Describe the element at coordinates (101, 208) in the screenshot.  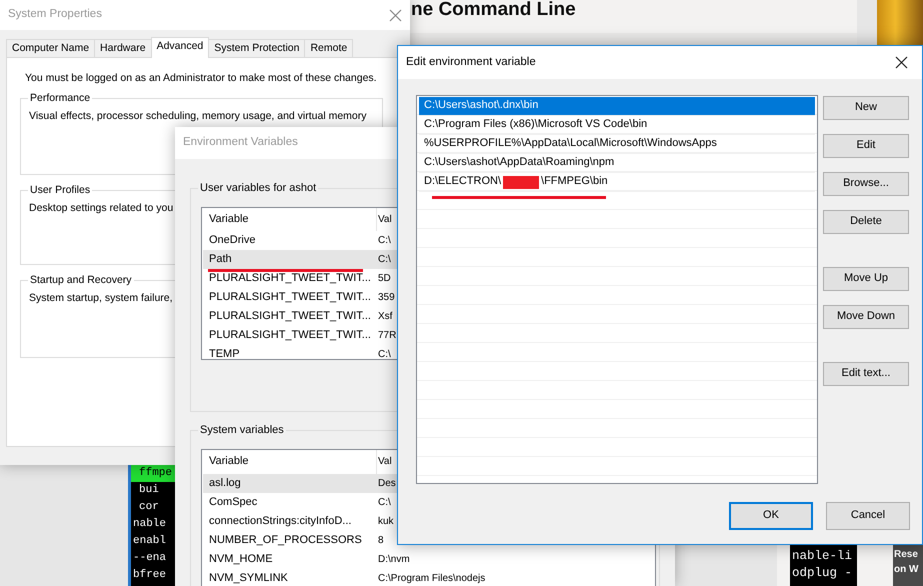
I see `group-description: Desktop settings related to you` at that location.